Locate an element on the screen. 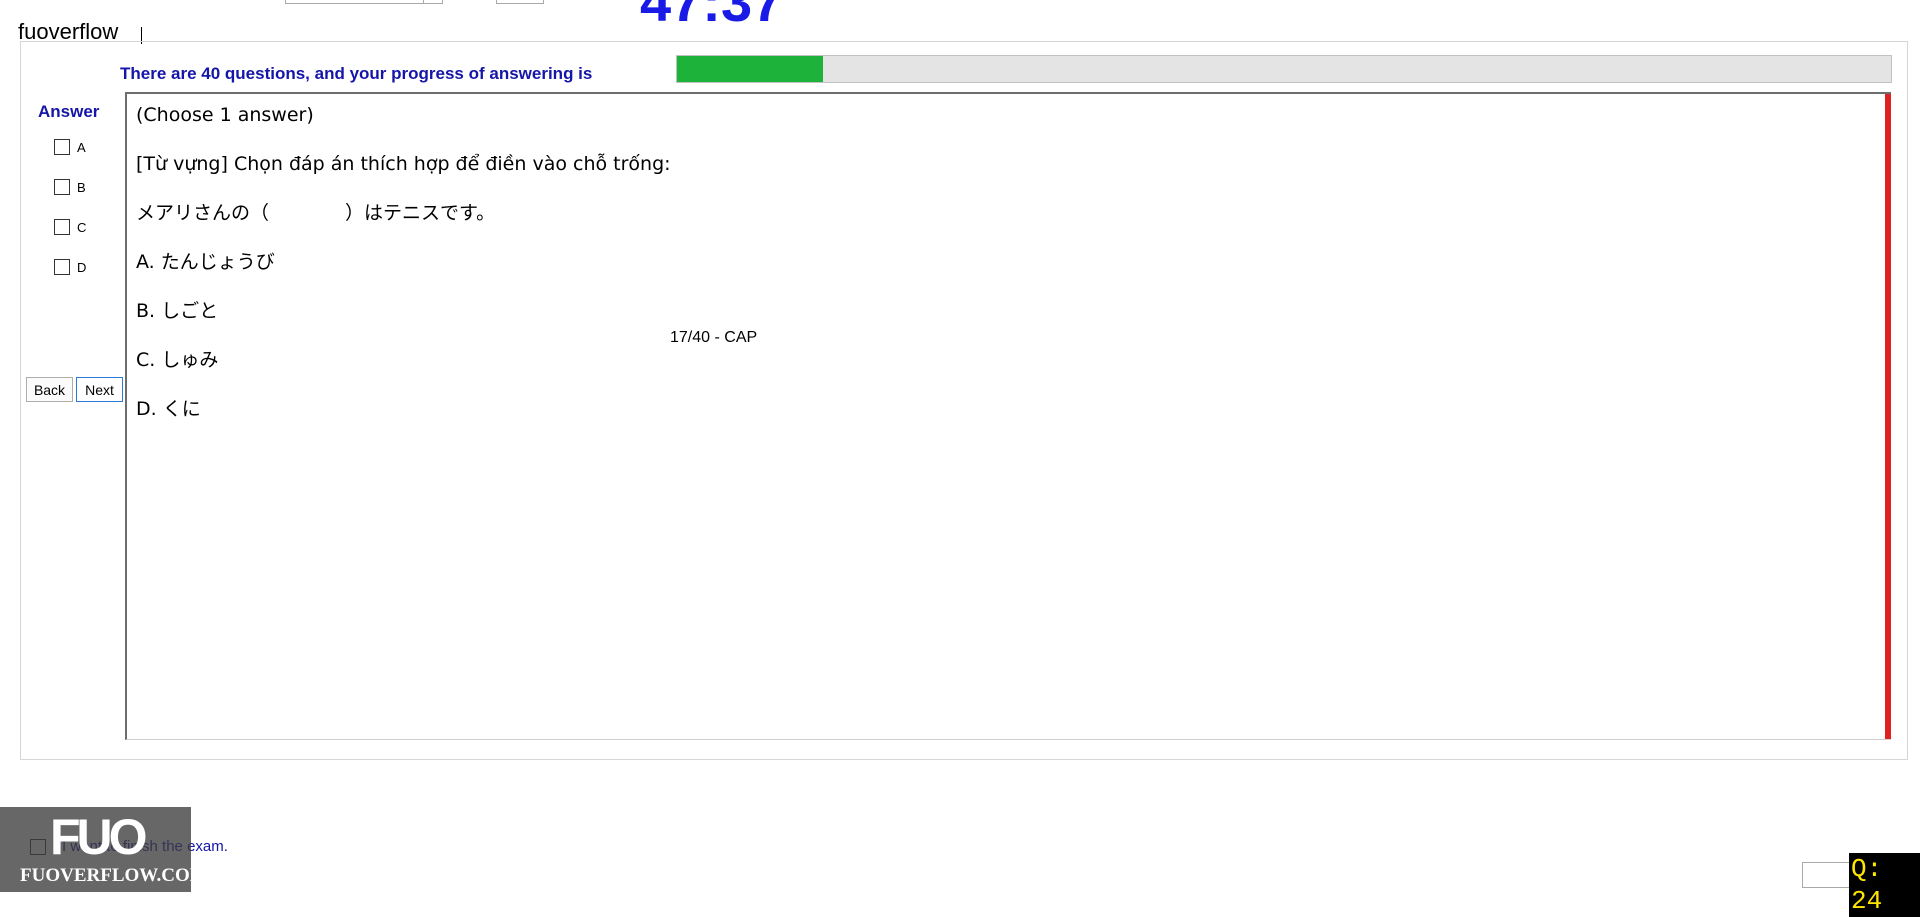  answer-option-a: A is located at coordinates (70, 147).